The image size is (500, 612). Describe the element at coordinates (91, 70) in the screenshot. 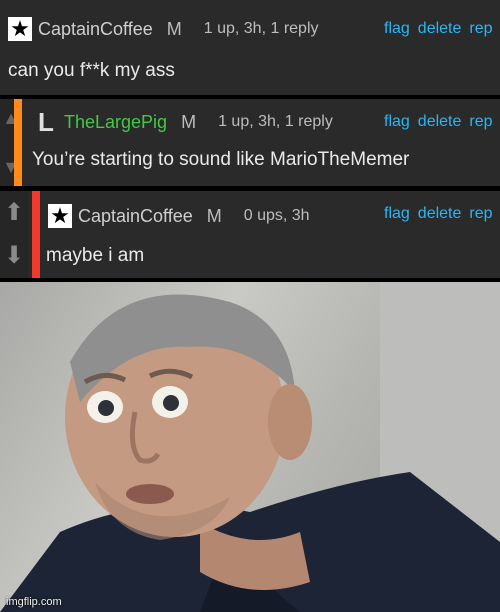

I see `comment-1-text: can you f**k my ass` at that location.